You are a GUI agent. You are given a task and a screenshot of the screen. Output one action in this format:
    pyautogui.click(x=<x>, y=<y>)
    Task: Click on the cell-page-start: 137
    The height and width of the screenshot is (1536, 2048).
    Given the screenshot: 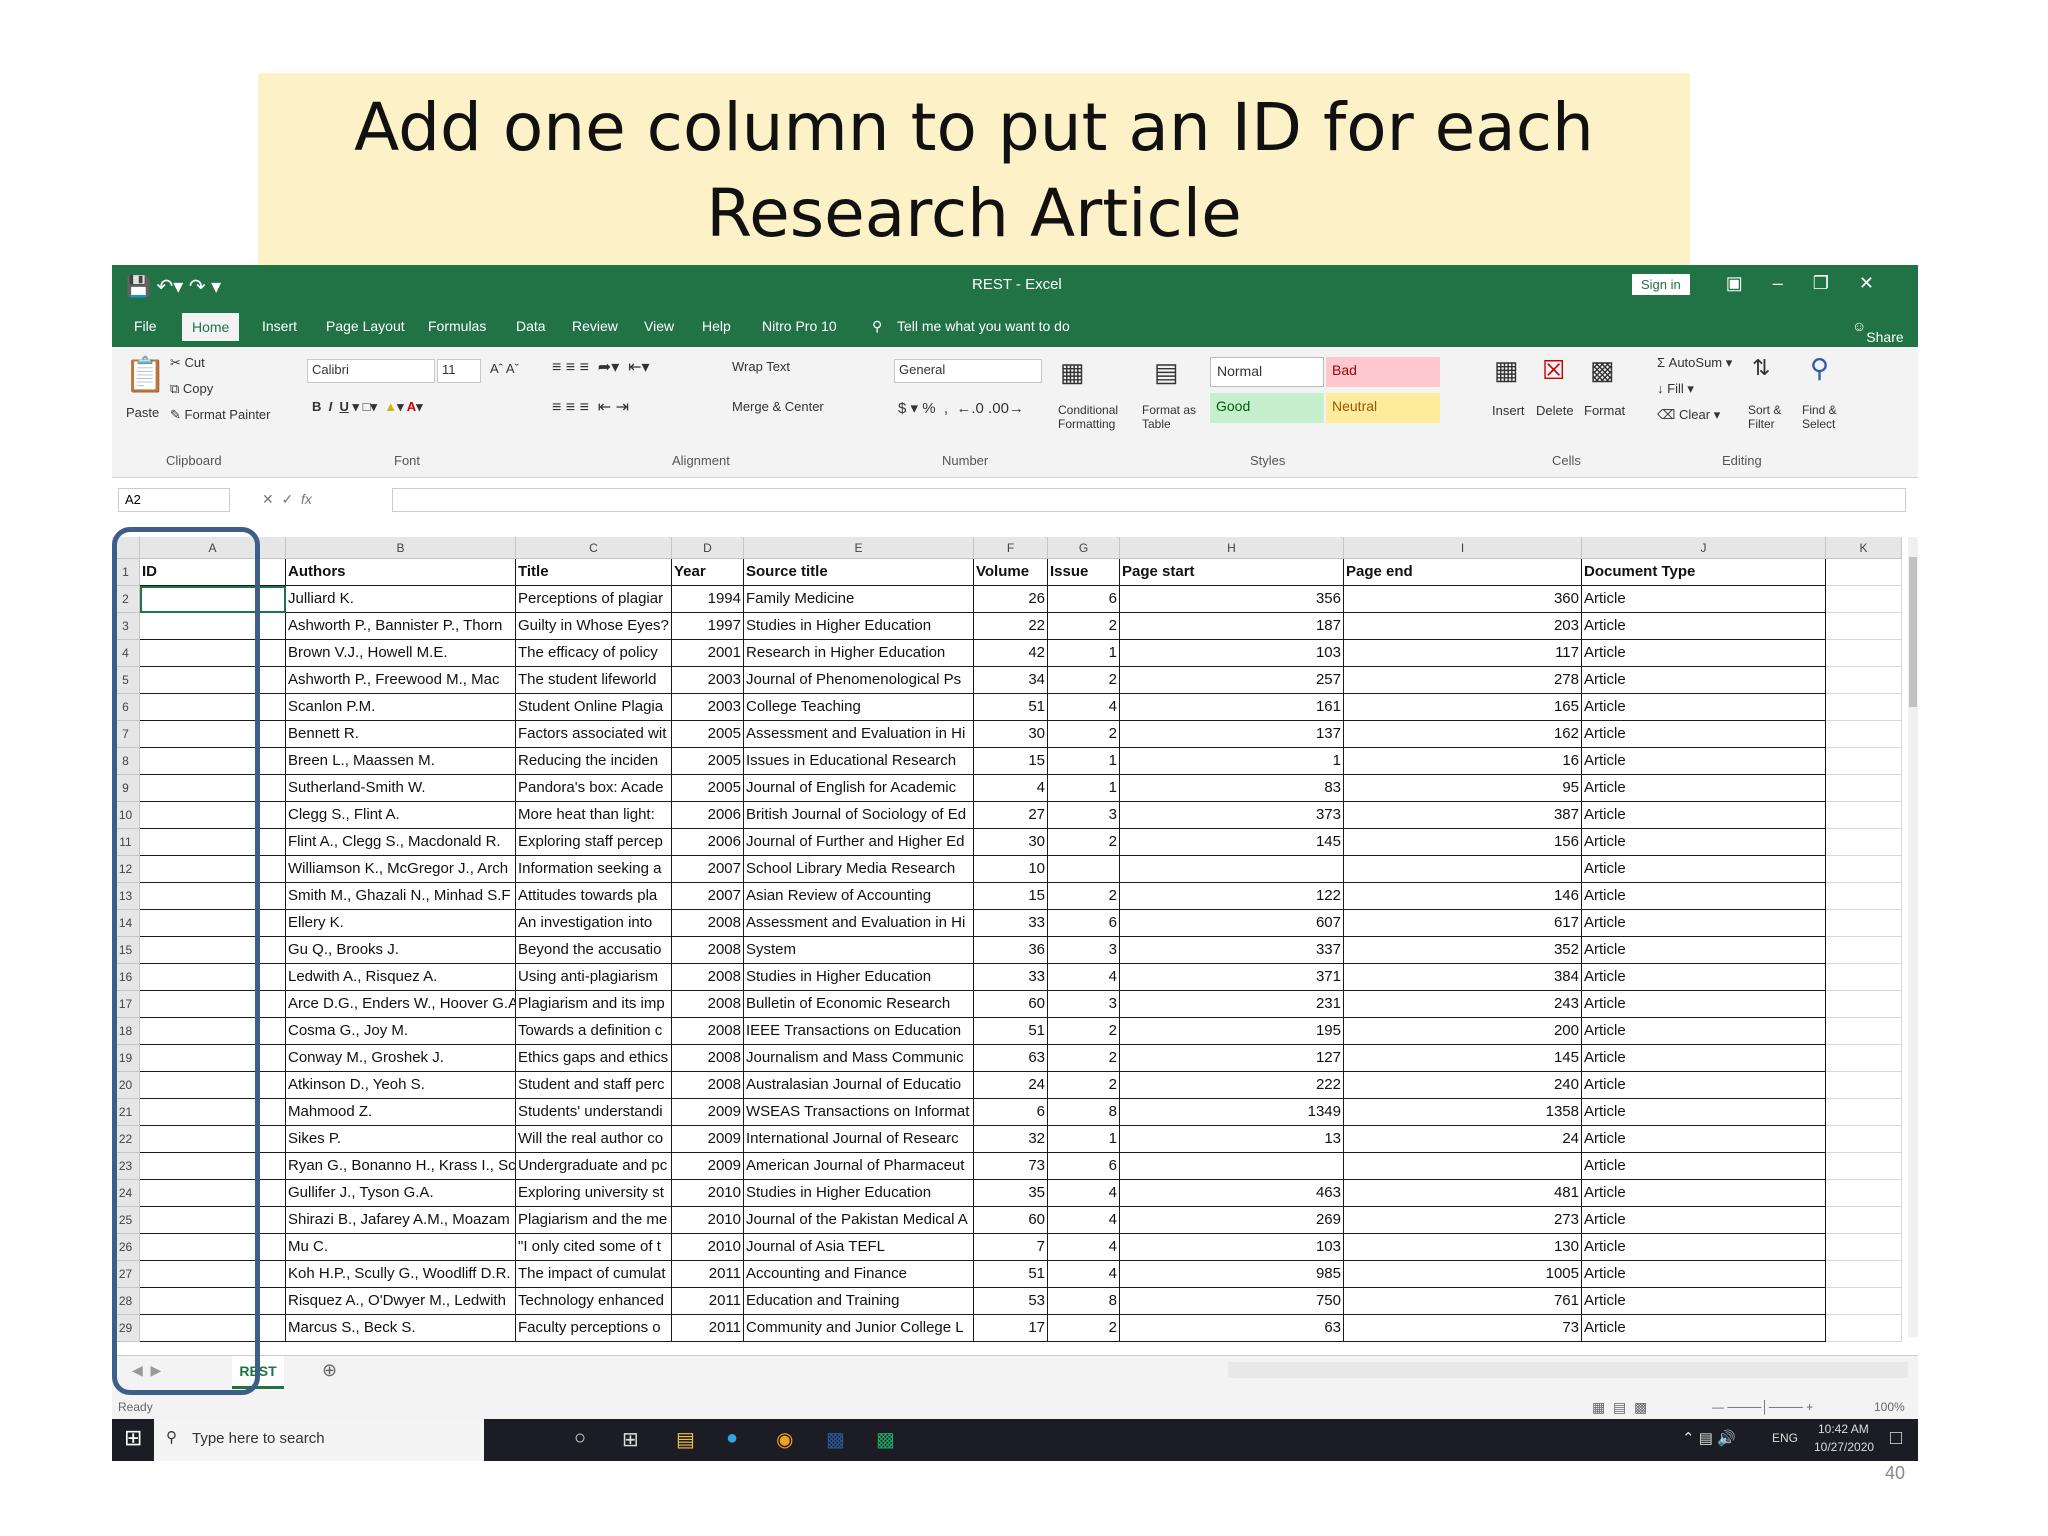 What is the action you would take?
    pyautogui.click(x=1232, y=734)
    